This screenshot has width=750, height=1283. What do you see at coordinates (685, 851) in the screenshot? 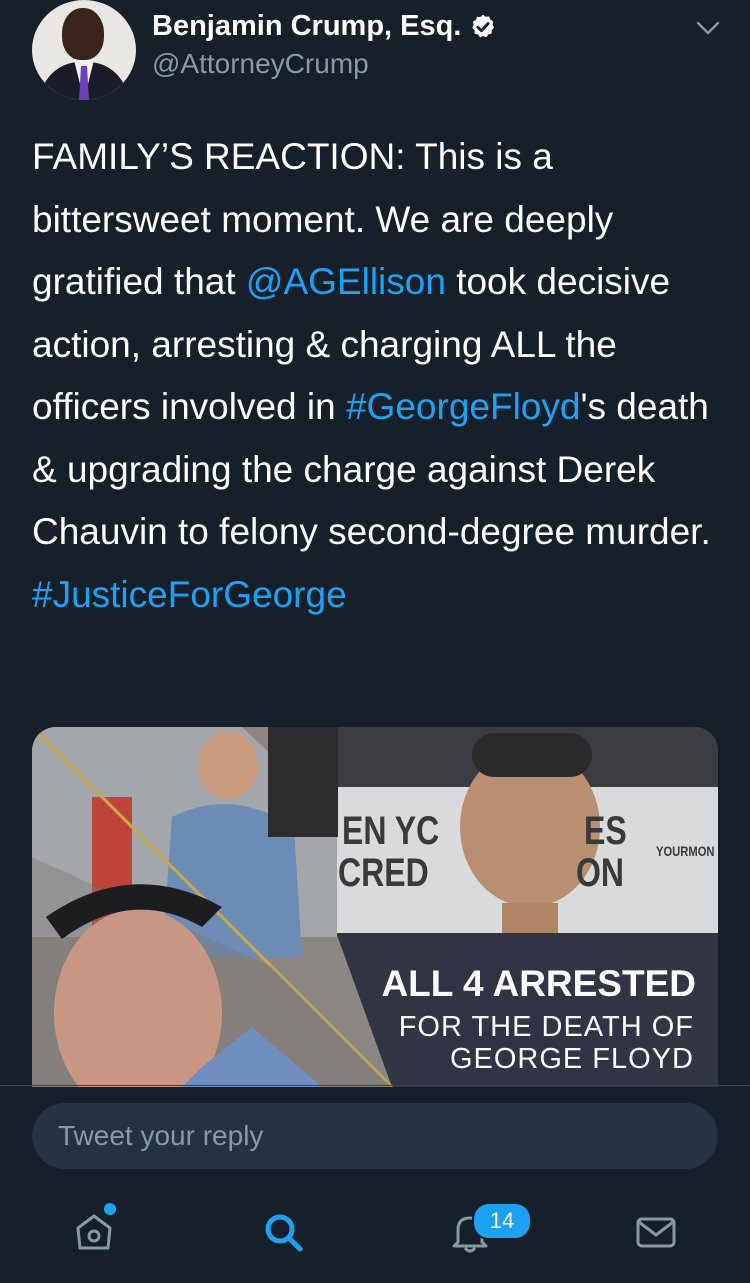
I see `background-sign-brand: YOURMON` at bounding box center [685, 851].